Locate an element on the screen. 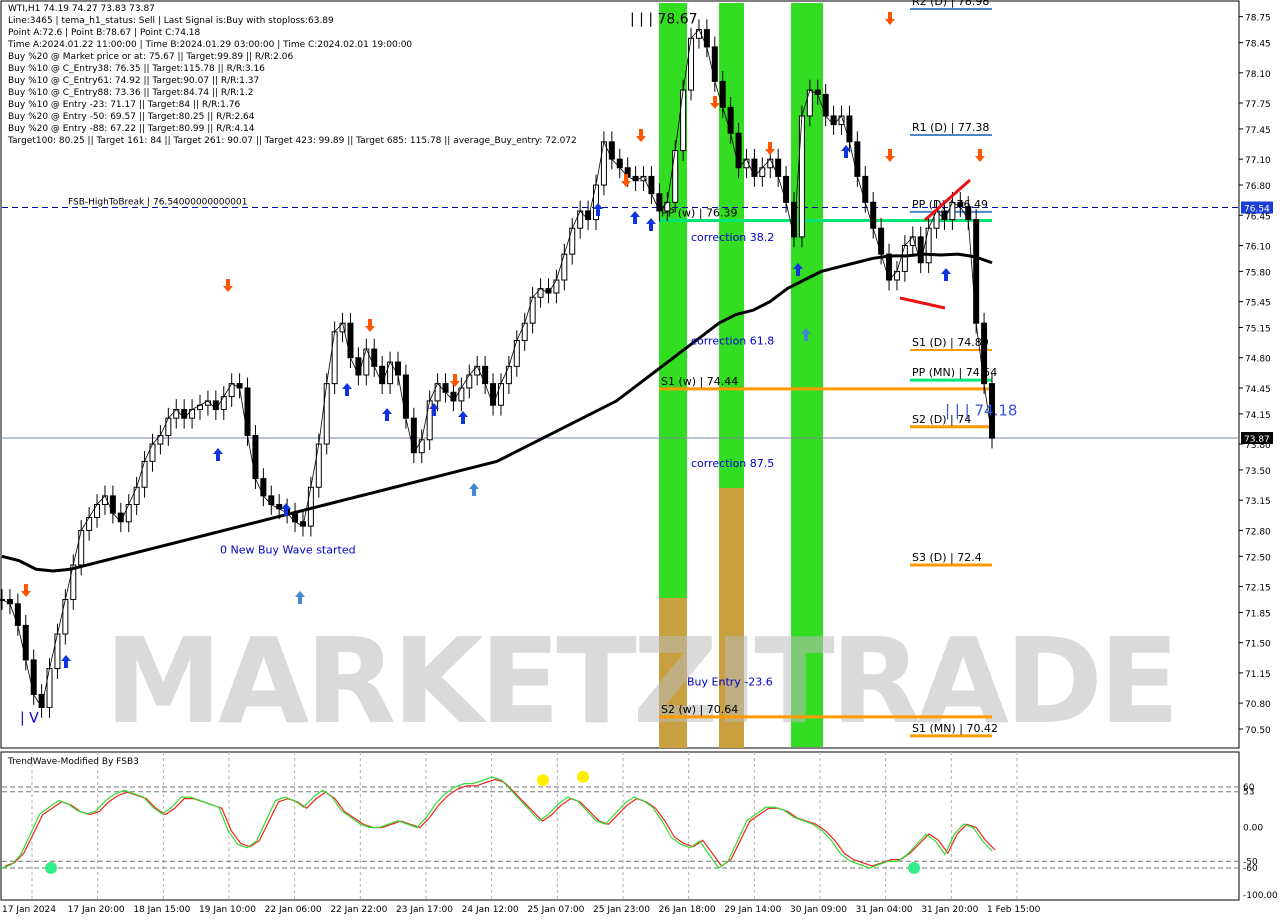 This screenshot has height=920, width=1280. x-tick-label: 19 Jan 10:00 is located at coordinates (227, 910).